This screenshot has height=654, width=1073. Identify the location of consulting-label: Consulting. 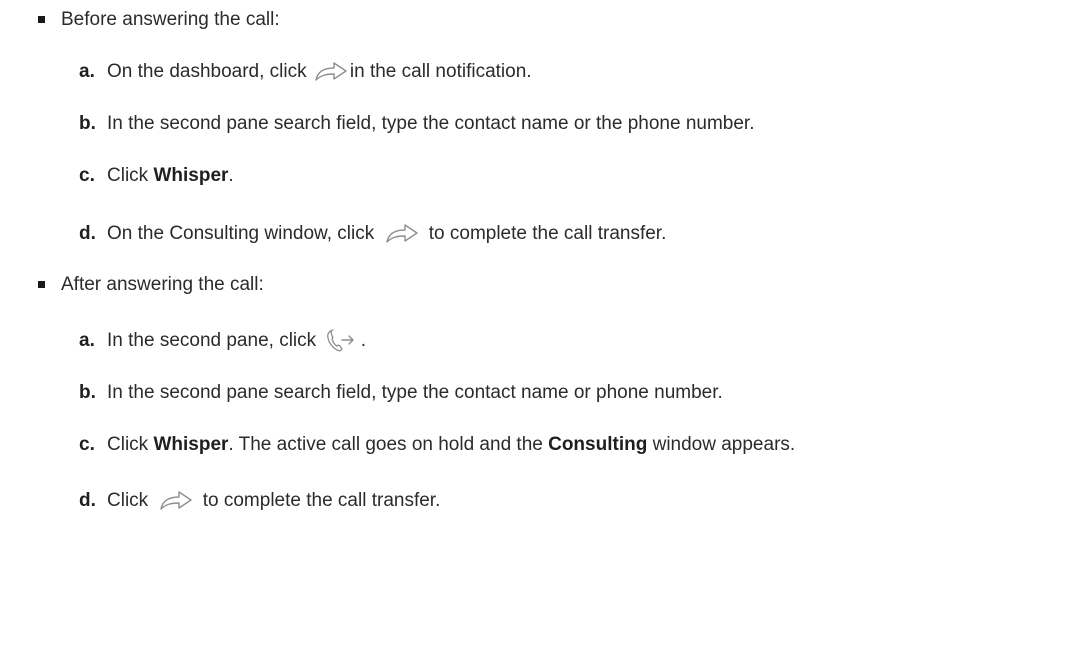
(598, 444).